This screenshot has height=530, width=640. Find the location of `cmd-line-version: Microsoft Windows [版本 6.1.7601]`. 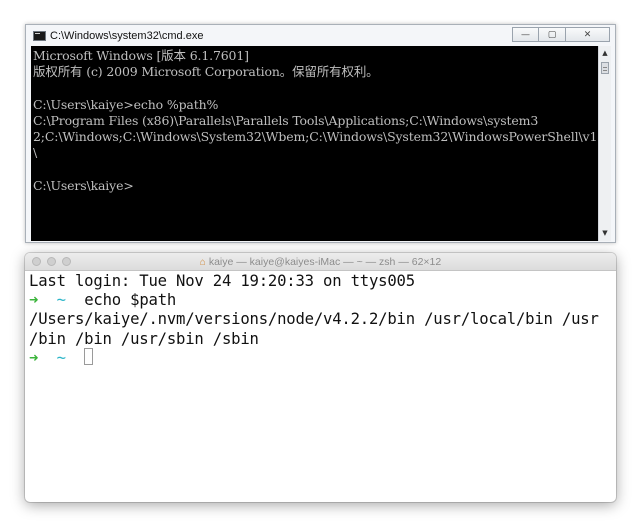

cmd-line-version: Microsoft Windows [版本 6.1.7601] is located at coordinates (141, 55).